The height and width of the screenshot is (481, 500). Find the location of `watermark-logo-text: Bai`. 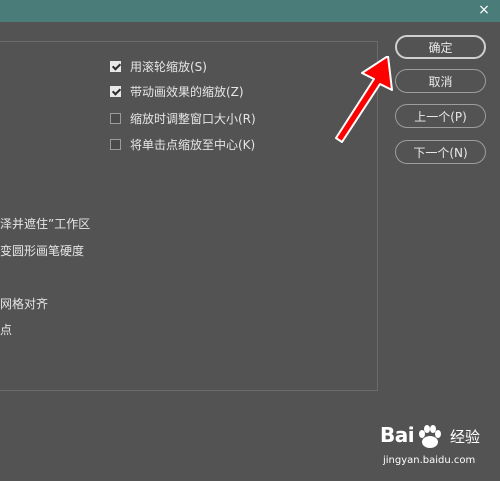

watermark-logo-text: Bai is located at coordinates (397, 435).